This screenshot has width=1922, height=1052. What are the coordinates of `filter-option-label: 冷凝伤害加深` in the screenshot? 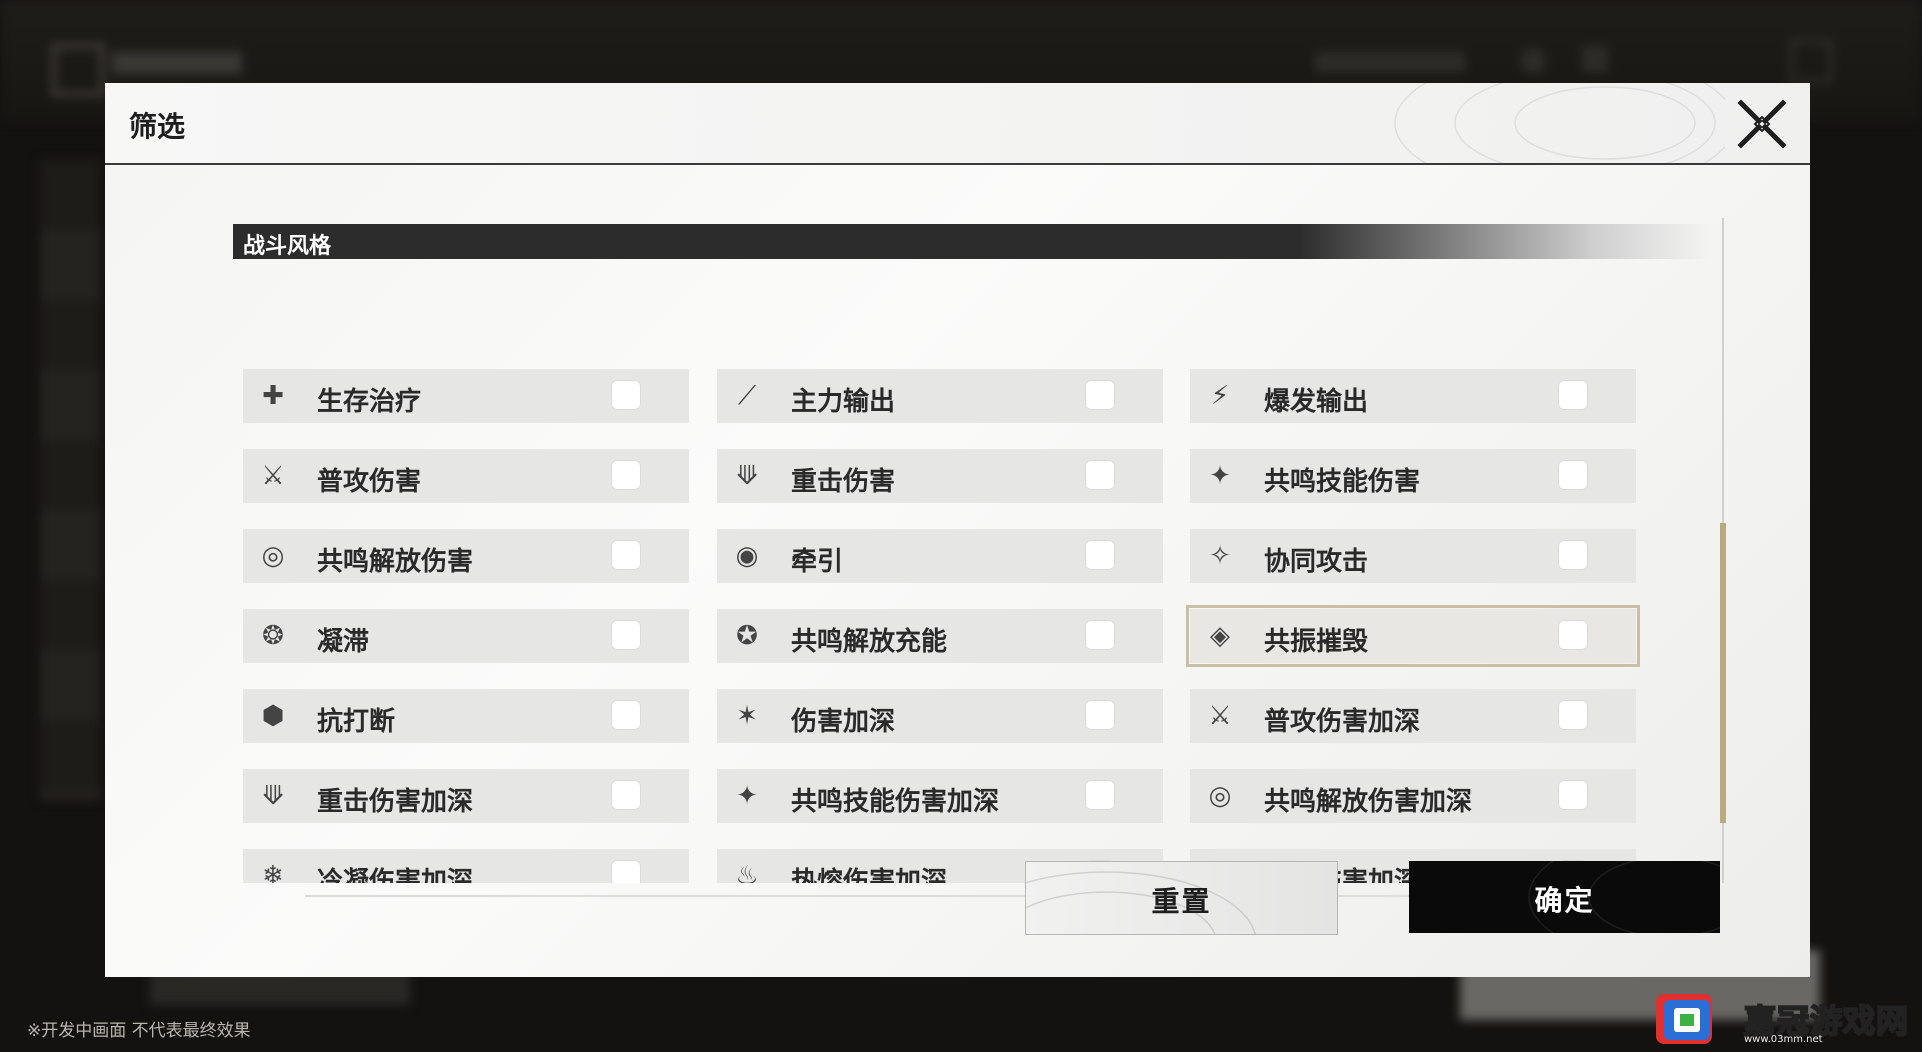 It's located at (395, 875).